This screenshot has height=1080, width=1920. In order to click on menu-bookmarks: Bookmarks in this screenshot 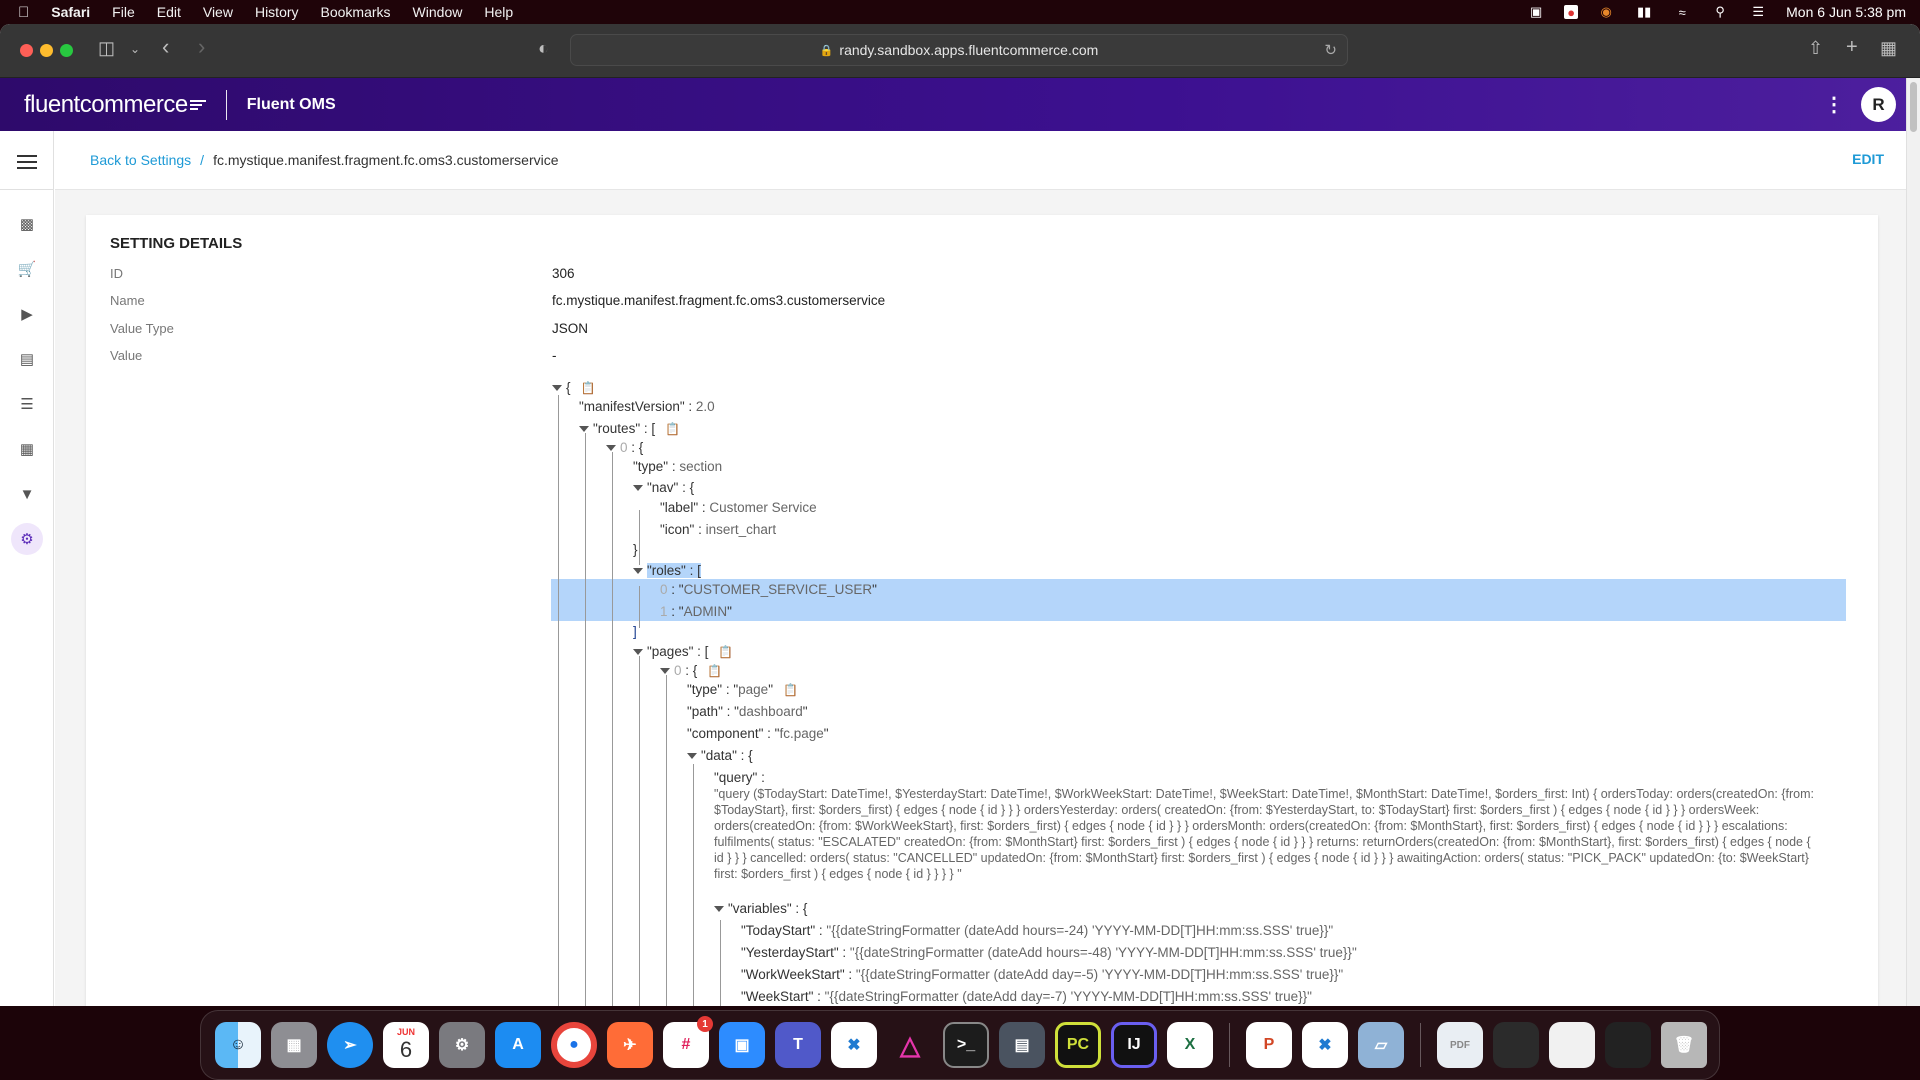, I will do `click(356, 12)`.